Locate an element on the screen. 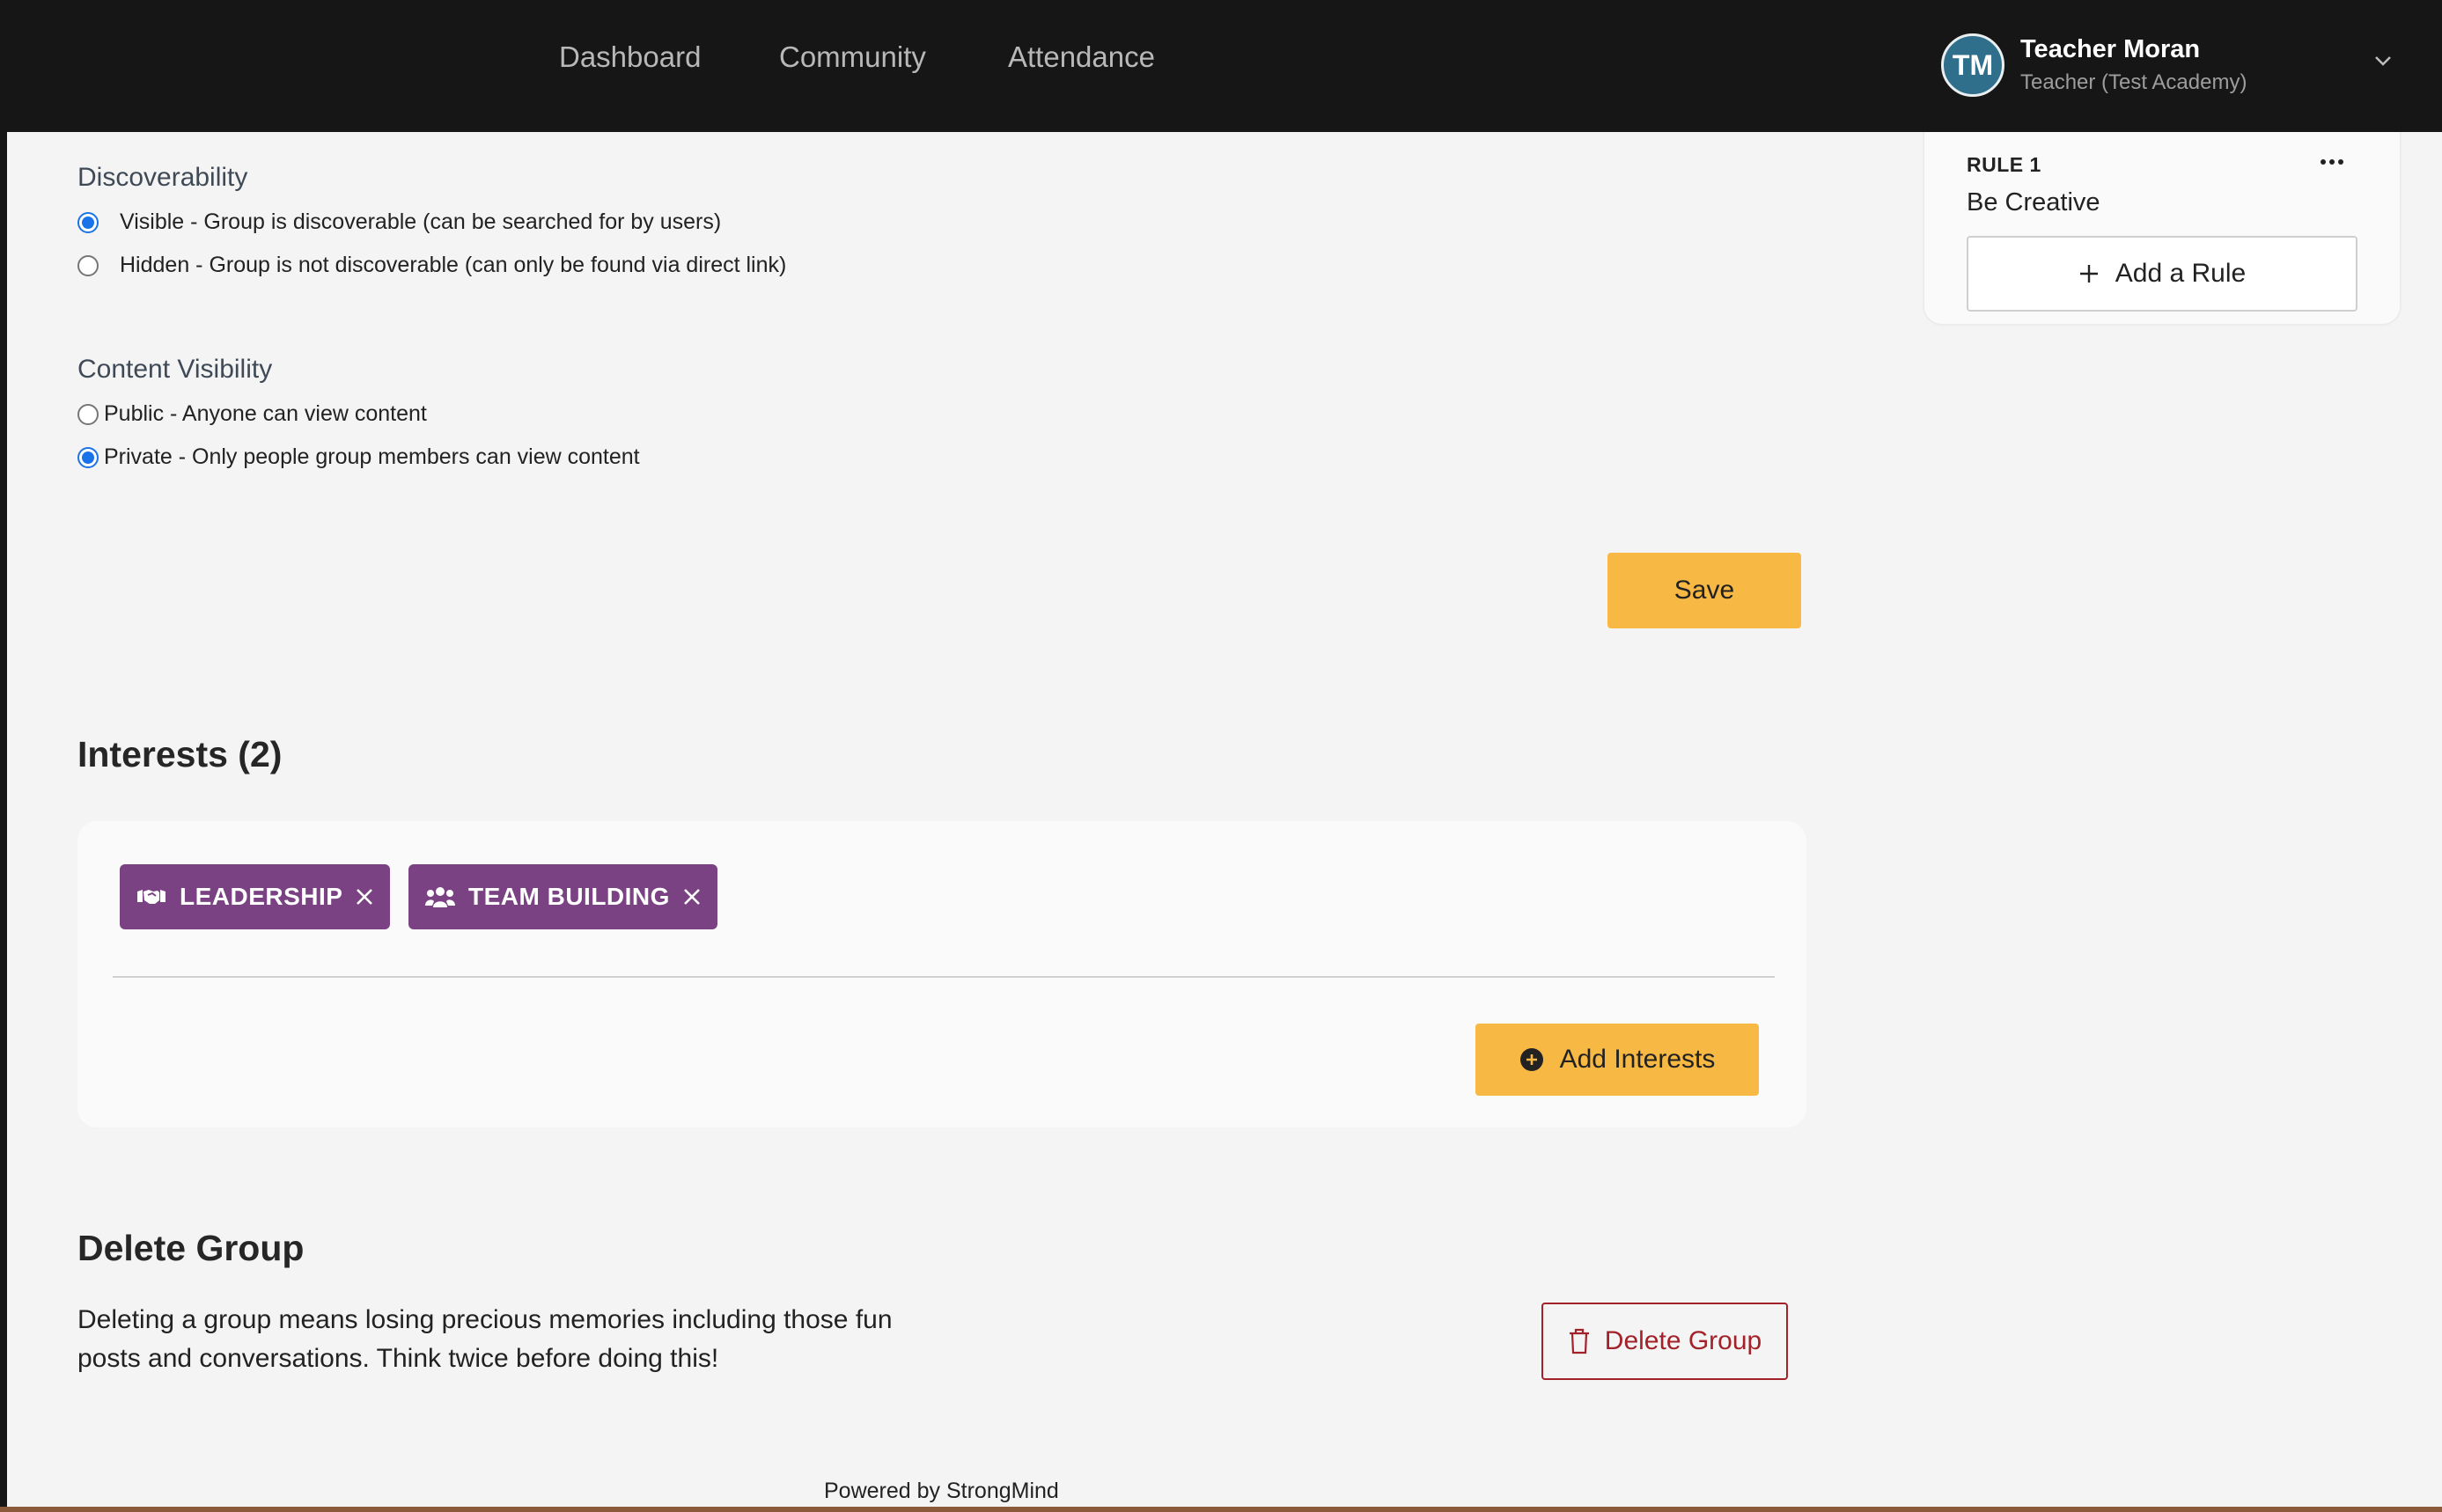 This screenshot has height=1512, width=2442. rules-card: RULE 1 Be Creative Add a Rule is located at coordinates (2162, 229).